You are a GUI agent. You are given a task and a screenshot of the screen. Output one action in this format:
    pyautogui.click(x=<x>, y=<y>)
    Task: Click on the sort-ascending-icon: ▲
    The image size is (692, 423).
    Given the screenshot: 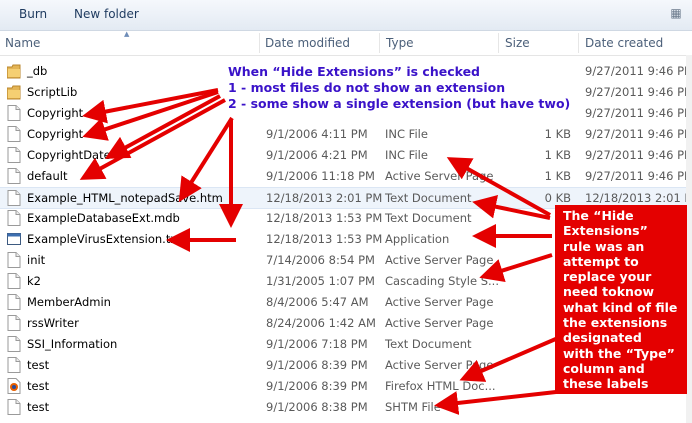 What is the action you would take?
    pyautogui.click(x=127, y=34)
    